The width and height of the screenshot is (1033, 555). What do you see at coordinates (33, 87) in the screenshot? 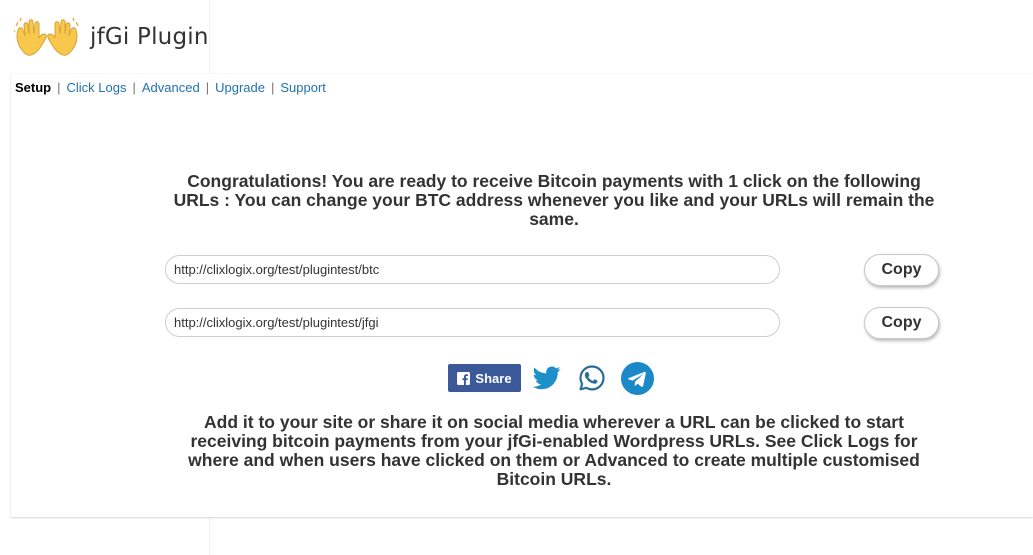
I see `tab-setup: Setup` at bounding box center [33, 87].